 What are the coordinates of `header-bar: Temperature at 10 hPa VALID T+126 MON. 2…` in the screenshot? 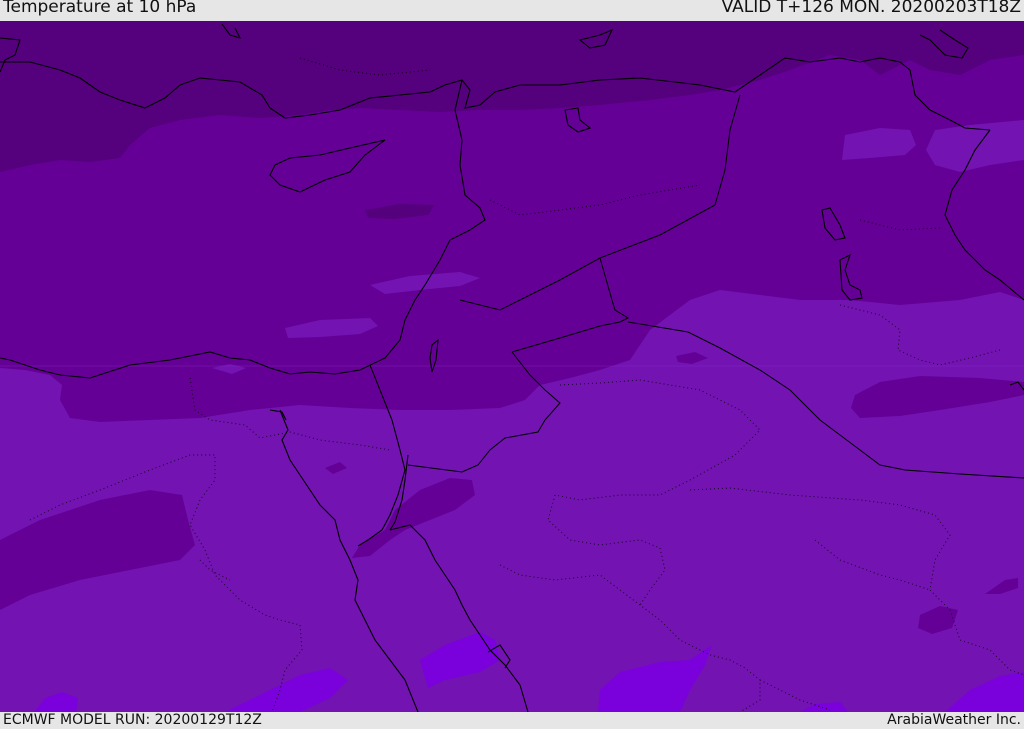 It's located at (512, 10).